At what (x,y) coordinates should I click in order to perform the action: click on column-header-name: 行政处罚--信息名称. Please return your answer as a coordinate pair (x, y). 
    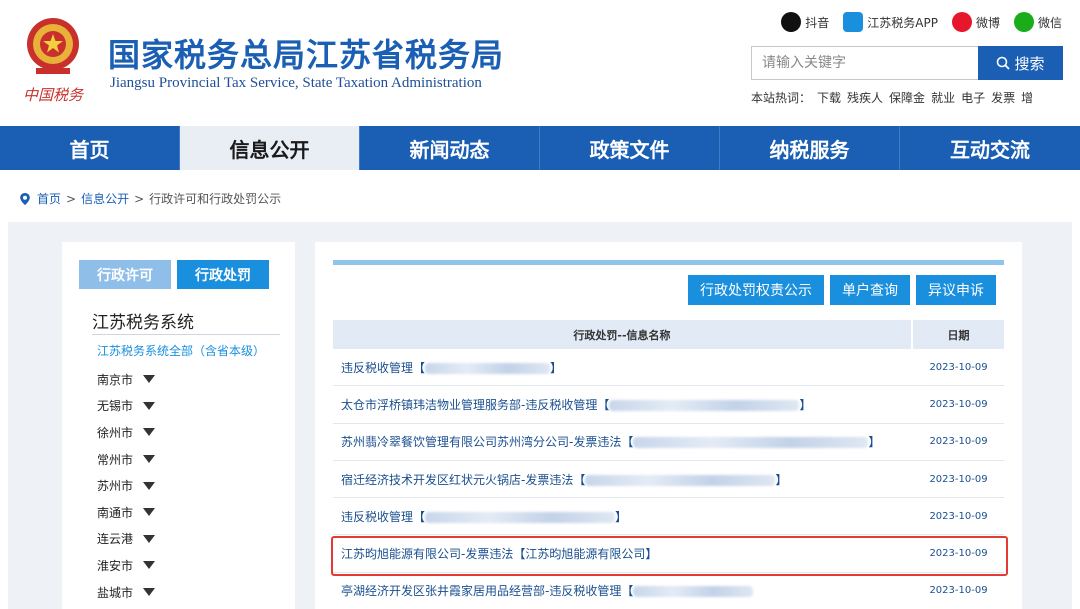
    Looking at the image, I should click on (622, 334).